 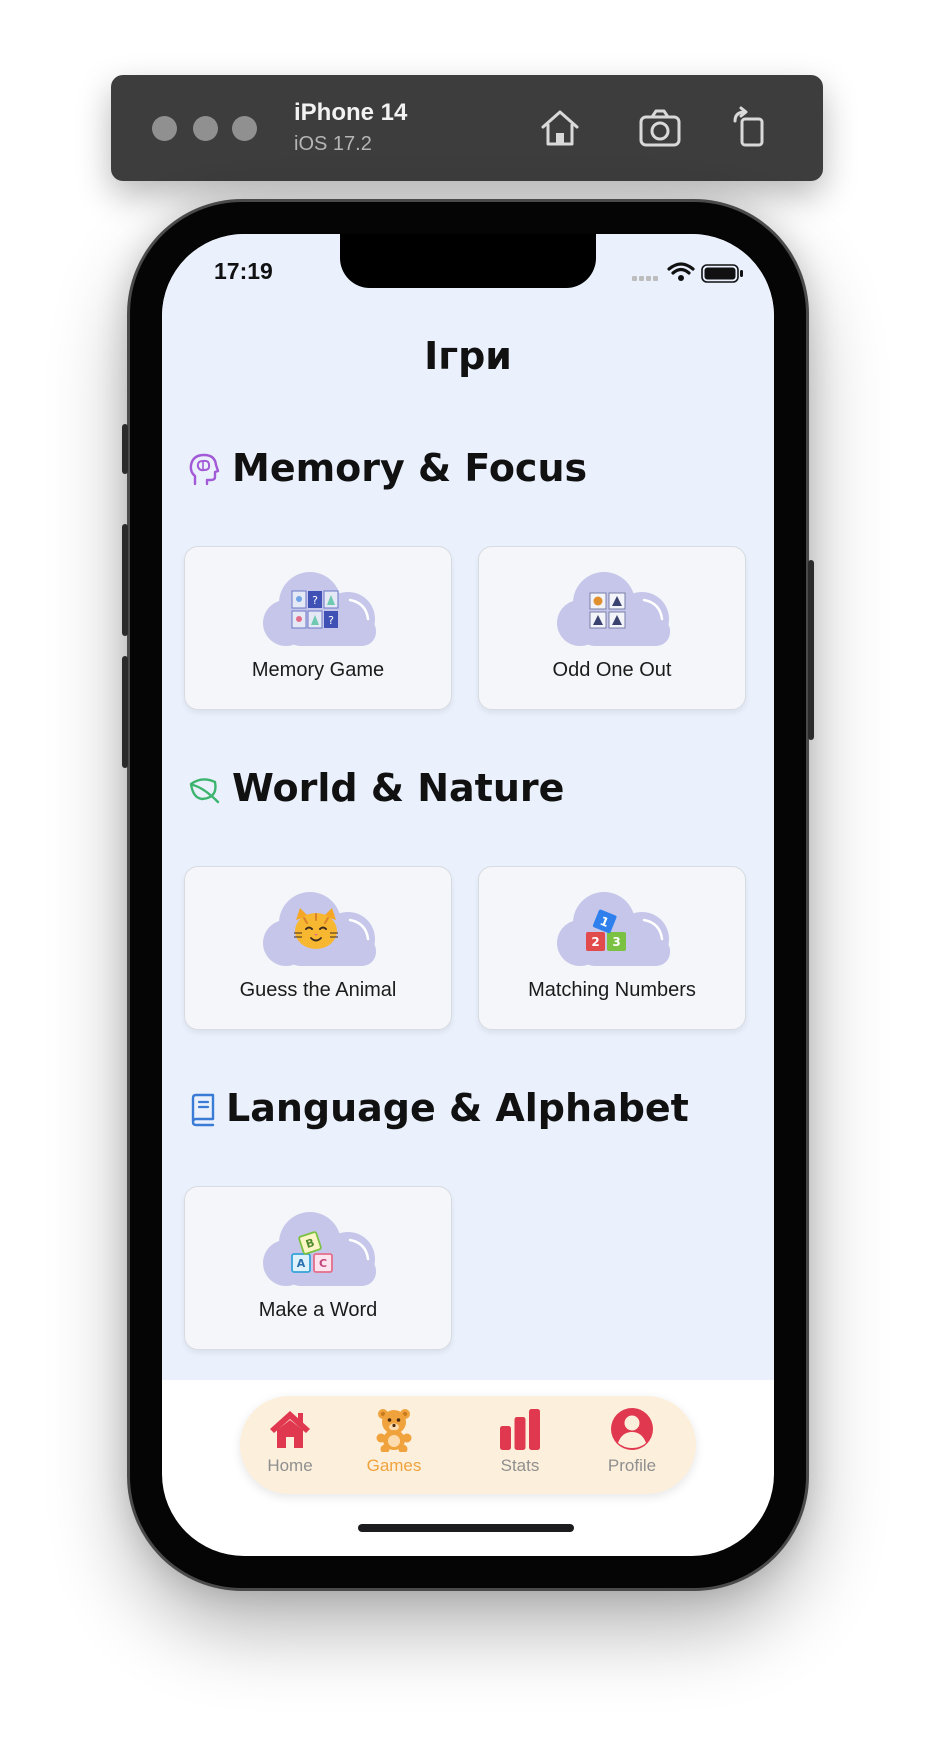 What do you see at coordinates (632, 1429) in the screenshot?
I see `person-circle-icon` at bounding box center [632, 1429].